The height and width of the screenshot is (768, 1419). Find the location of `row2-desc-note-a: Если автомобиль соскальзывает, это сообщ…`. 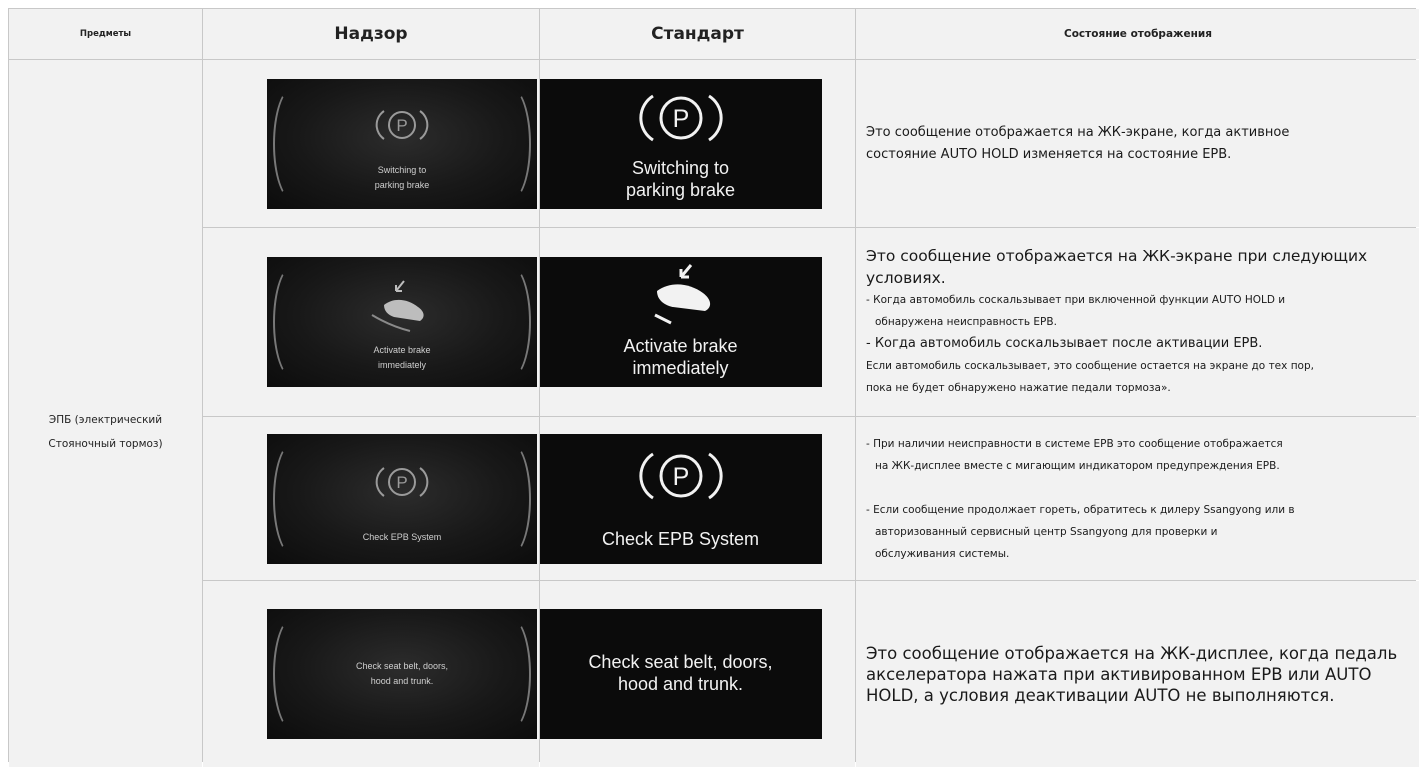

row2-desc-note-a: Если автомобиль соскальзывает, это сообщ… is located at coordinates (1090, 366).